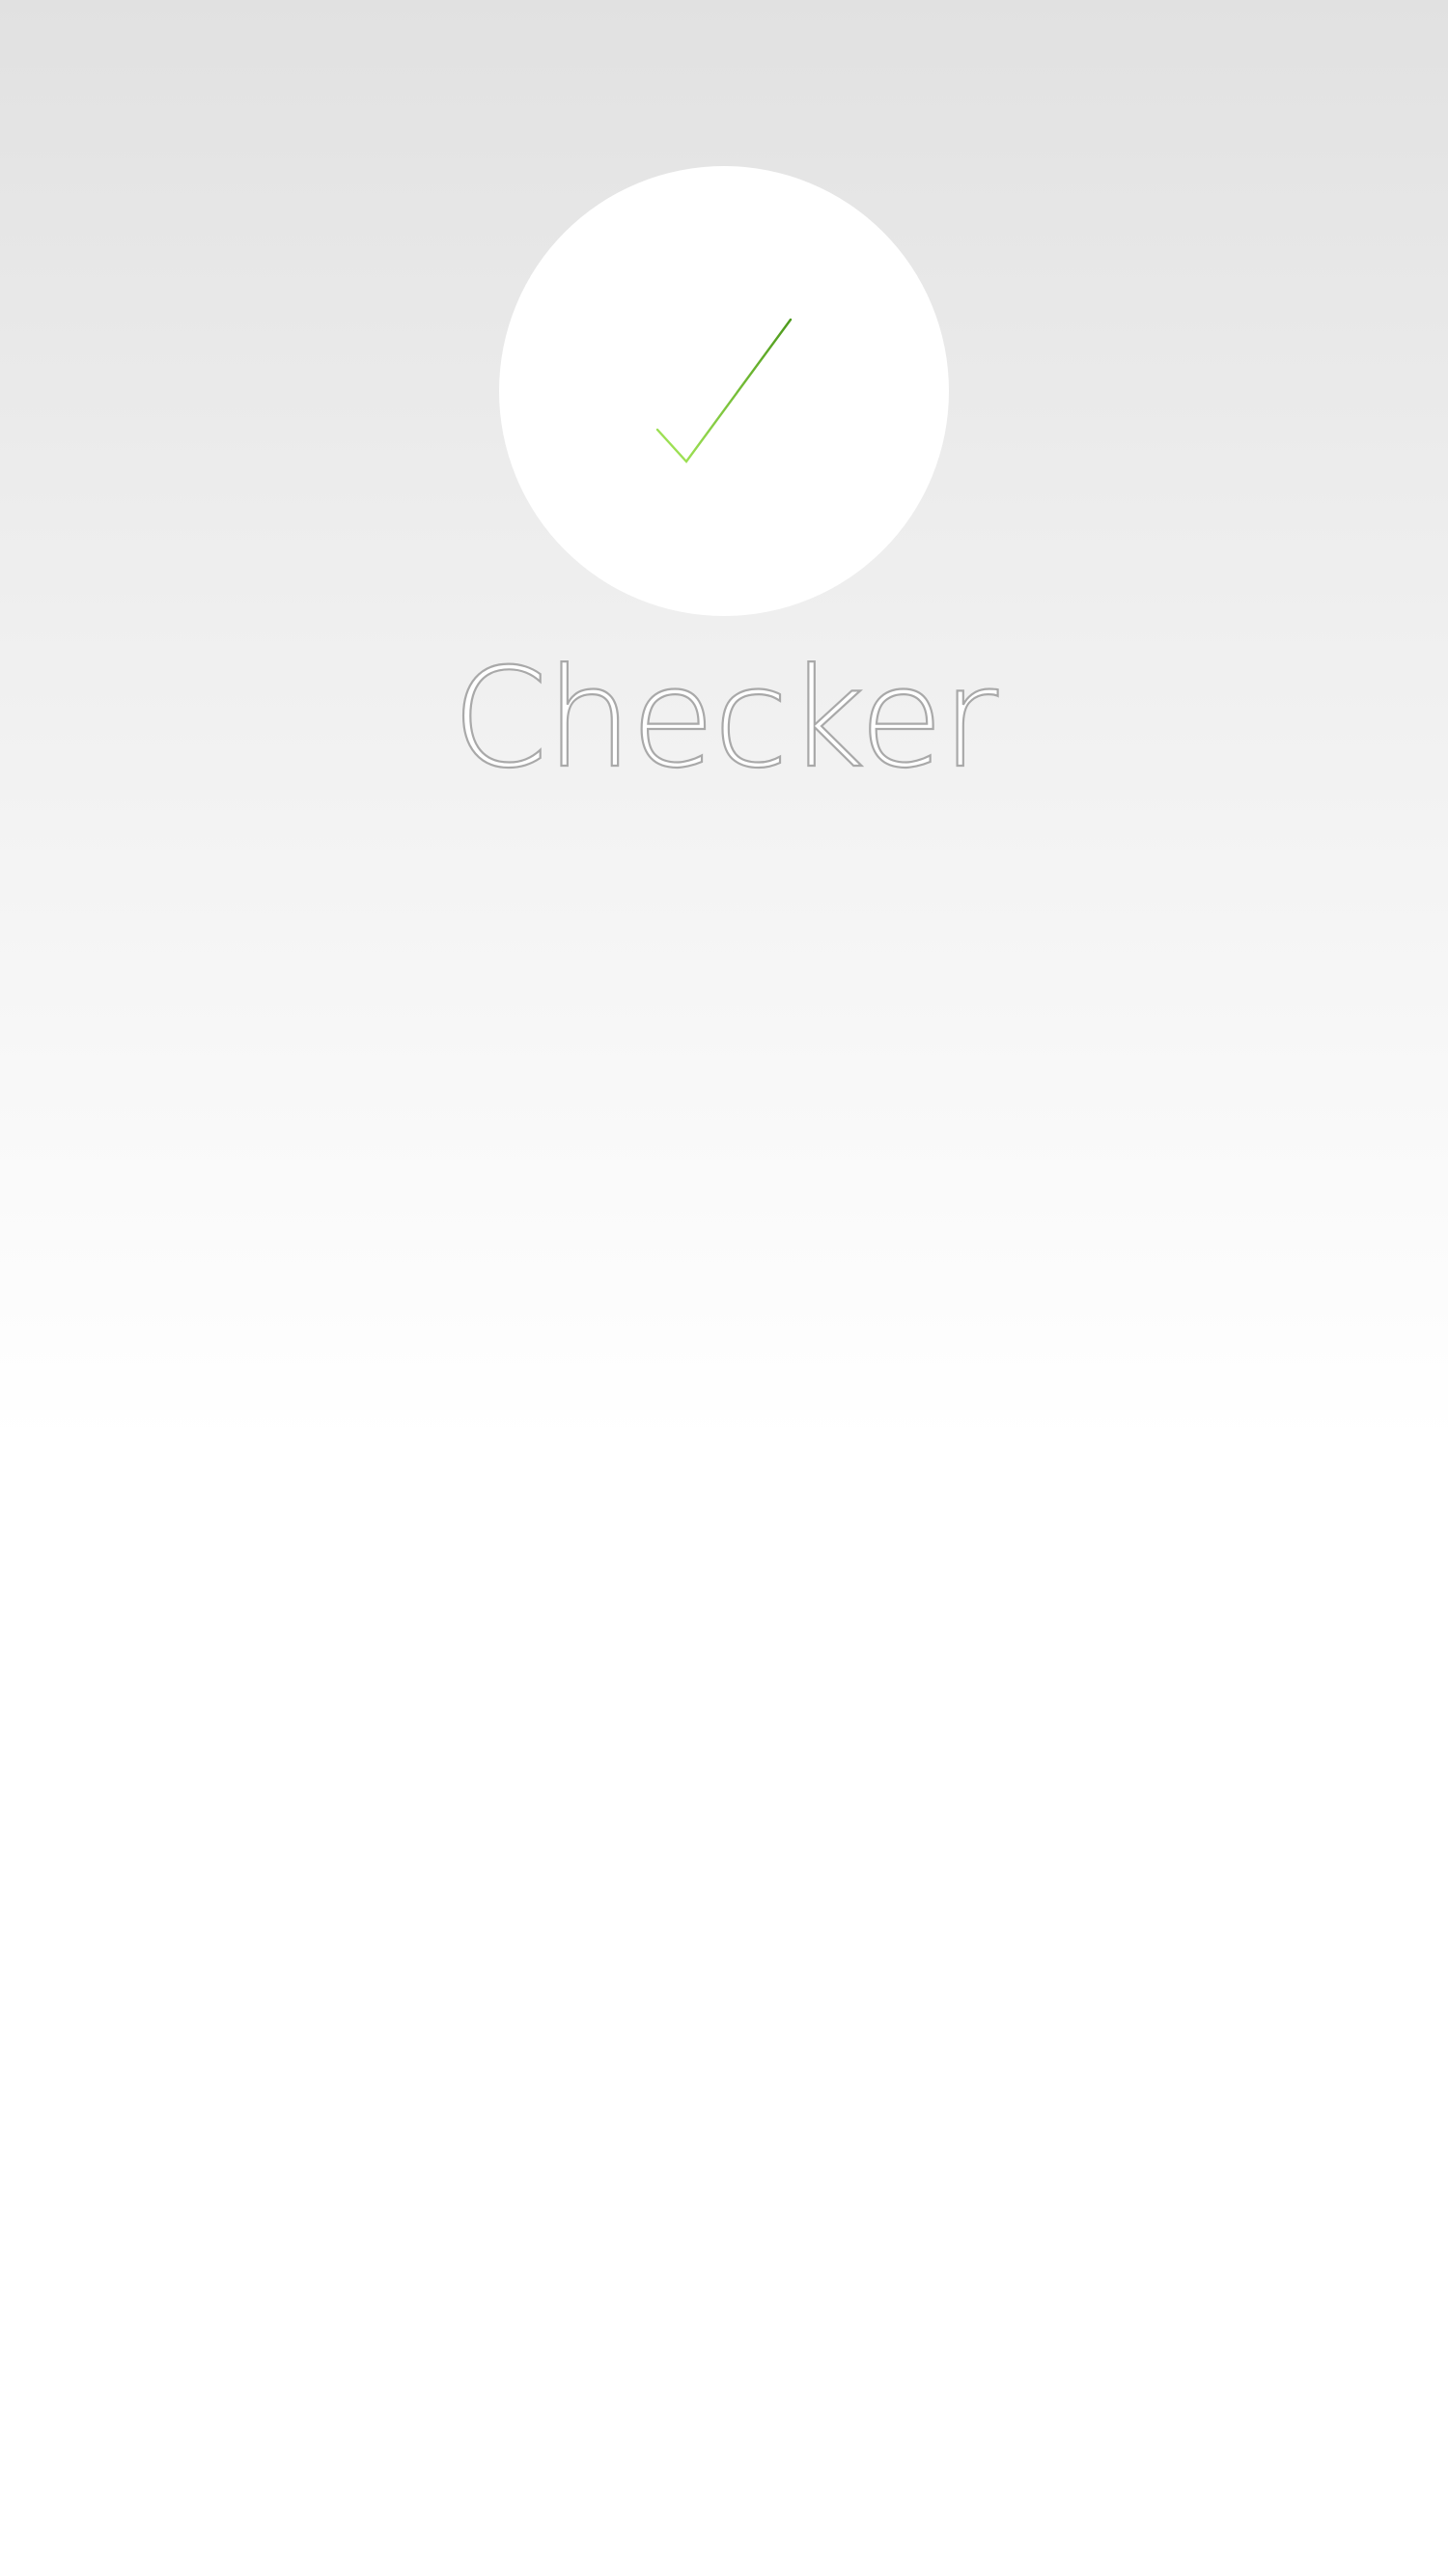 This screenshot has height=2576, width=1448. What do you see at coordinates (725, 719) in the screenshot?
I see `app-title: Checker` at bounding box center [725, 719].